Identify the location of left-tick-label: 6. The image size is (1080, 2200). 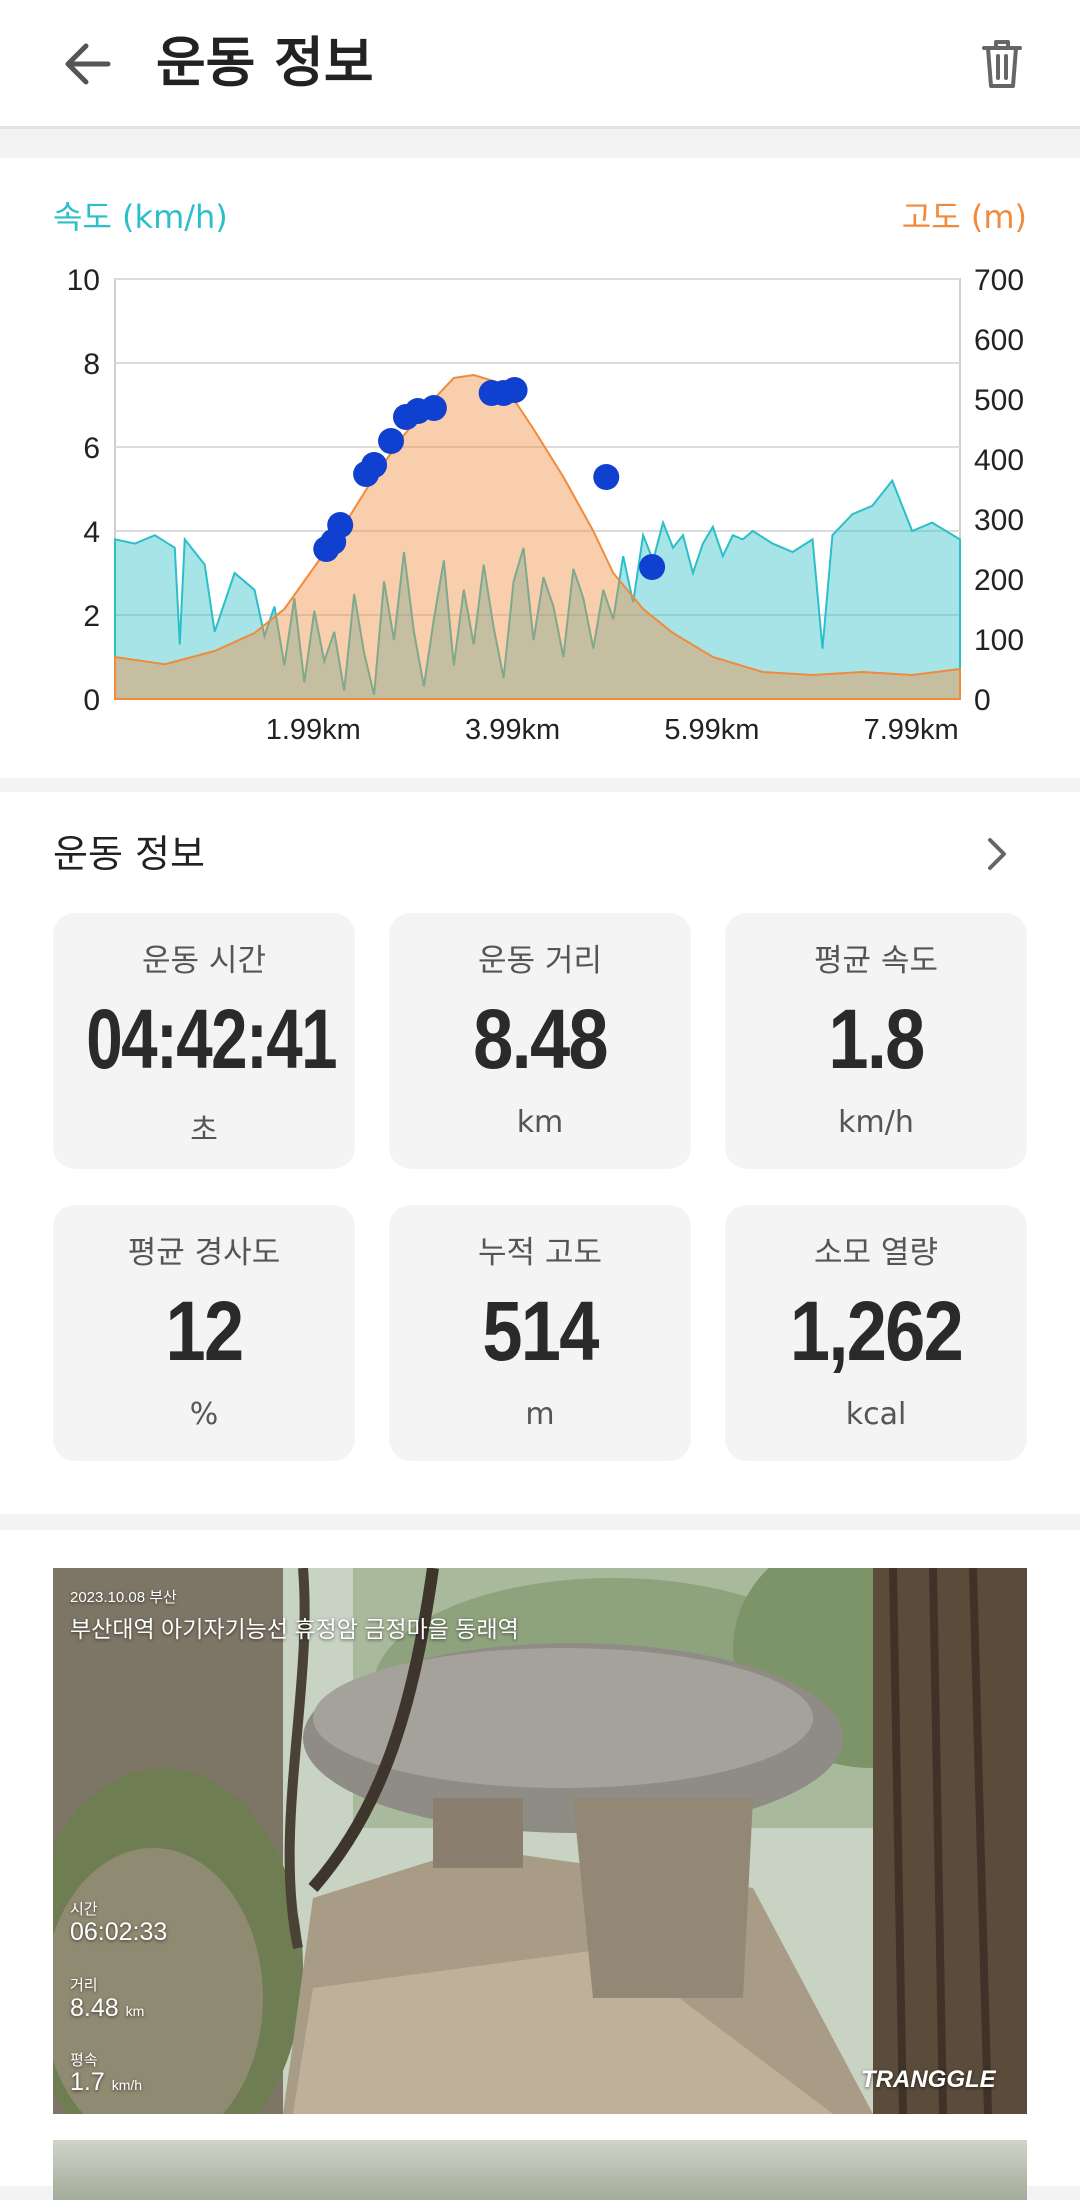
(91, 448).